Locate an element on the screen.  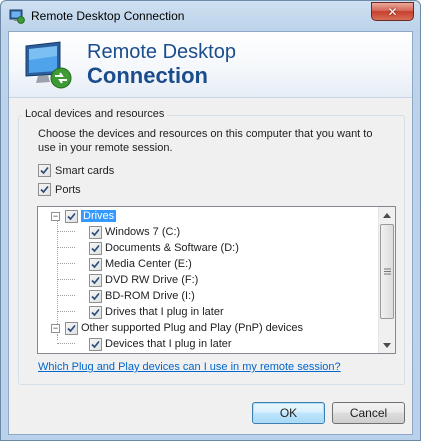
title-bar: Remote Desktop Connection ✕ is located at coordinates (210, 16).